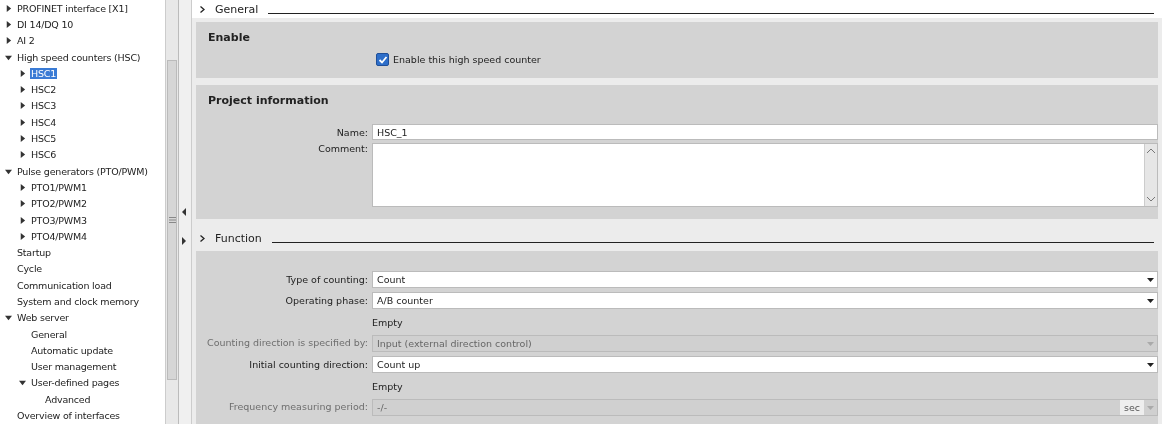 This screenshot has height=424, width=1162. I want to click on tree-item: Startup, so click(34, 253).